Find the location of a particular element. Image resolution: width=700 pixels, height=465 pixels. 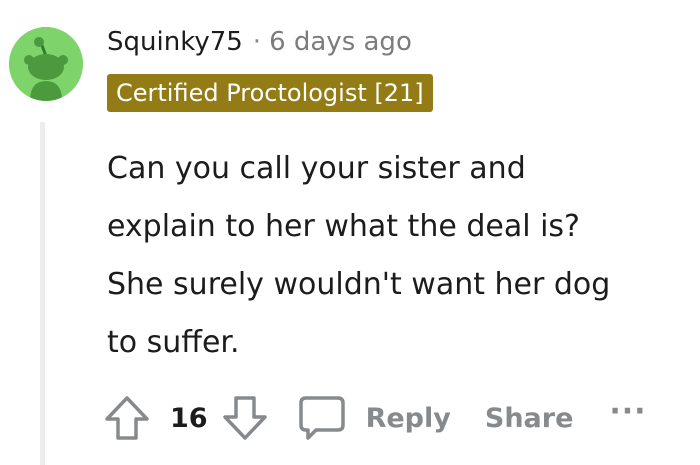

vote-score: 16 is located at coordinates (189, 418).